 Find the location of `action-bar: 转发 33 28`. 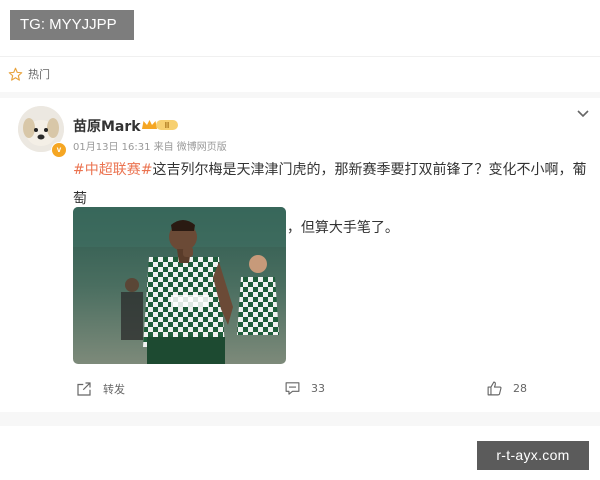

action-bar: 转发 33 28 is located at coordinates (300, 395).